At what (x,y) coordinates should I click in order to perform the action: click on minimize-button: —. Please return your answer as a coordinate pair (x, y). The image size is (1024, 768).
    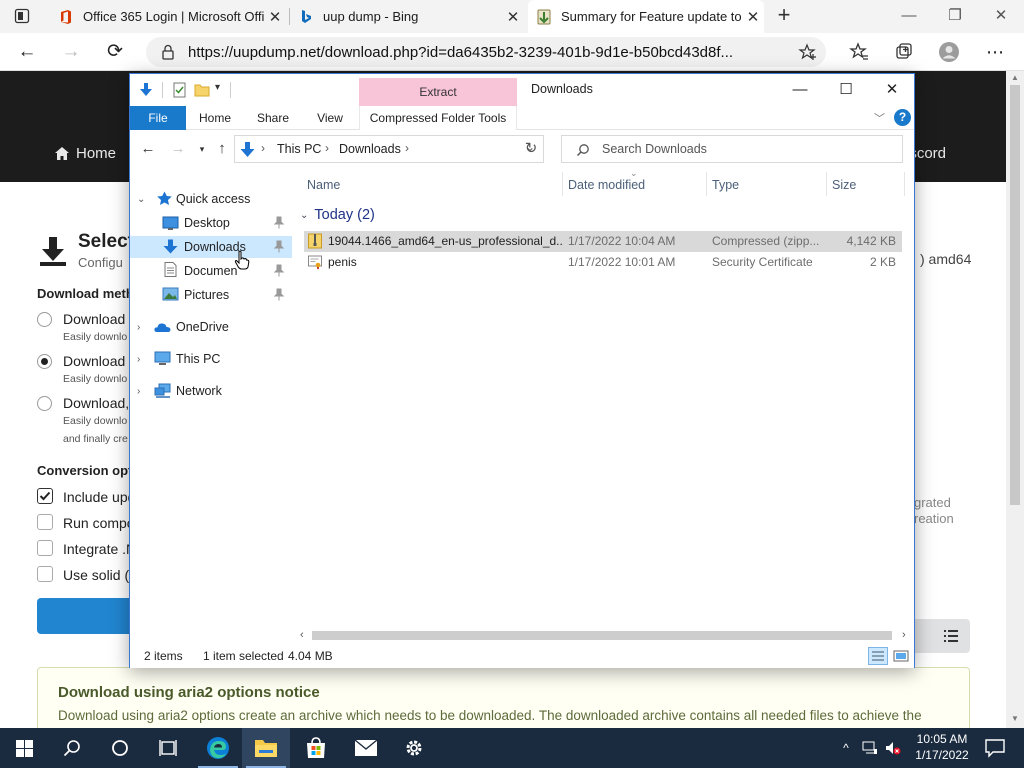
    Looking at the image, I should click on (909, 16).